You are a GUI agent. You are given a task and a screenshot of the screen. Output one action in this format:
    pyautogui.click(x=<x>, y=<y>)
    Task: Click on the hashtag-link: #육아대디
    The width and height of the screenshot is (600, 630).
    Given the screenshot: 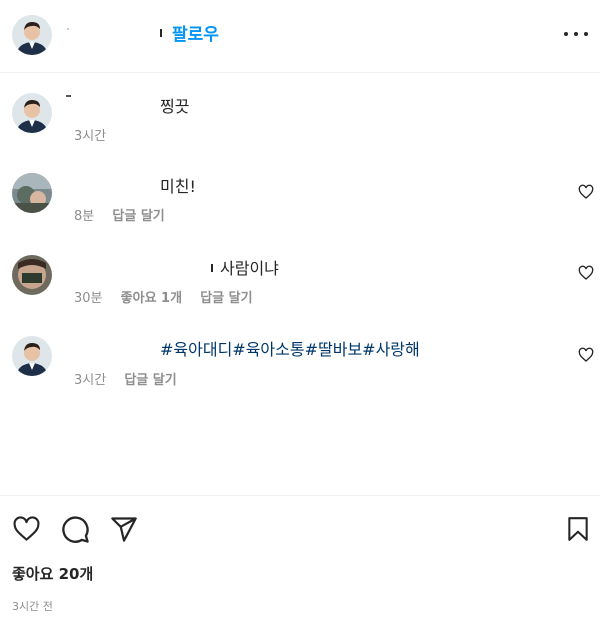 What is the action you would take?
    pyautogui.click(x=196, y=349)
    